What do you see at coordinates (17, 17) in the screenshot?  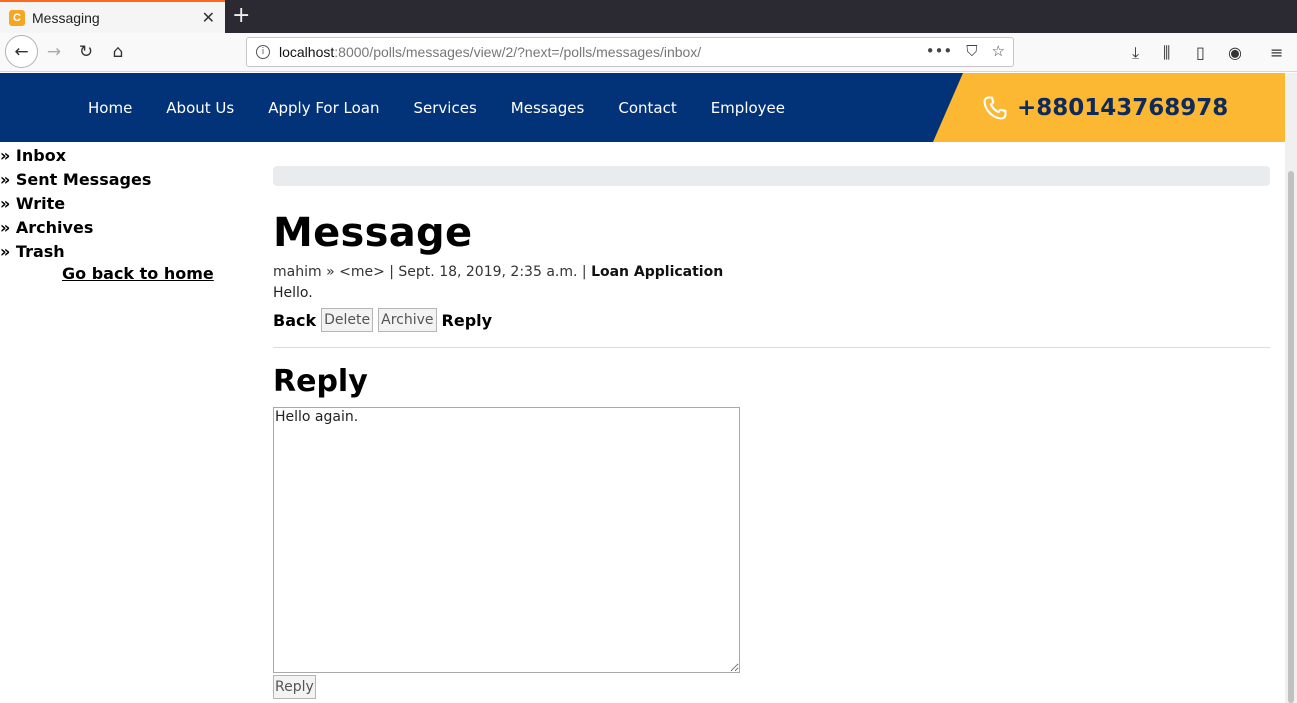 I see `site-favicon-icon: C` at bounding box center [17, 17].